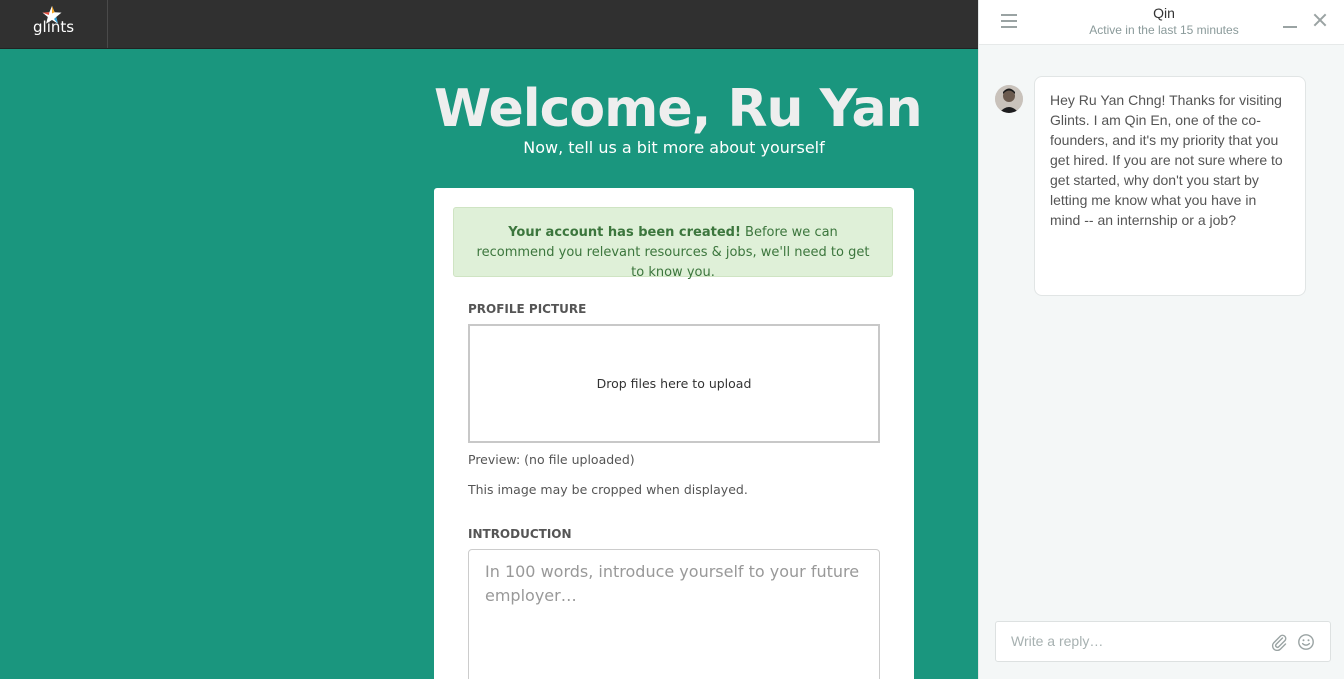 The image size is (1344, 679). What do you see at coordinates (1290, 23) in the screenshot?
I see `minimize-icon` at bounding box center [1290, 23].